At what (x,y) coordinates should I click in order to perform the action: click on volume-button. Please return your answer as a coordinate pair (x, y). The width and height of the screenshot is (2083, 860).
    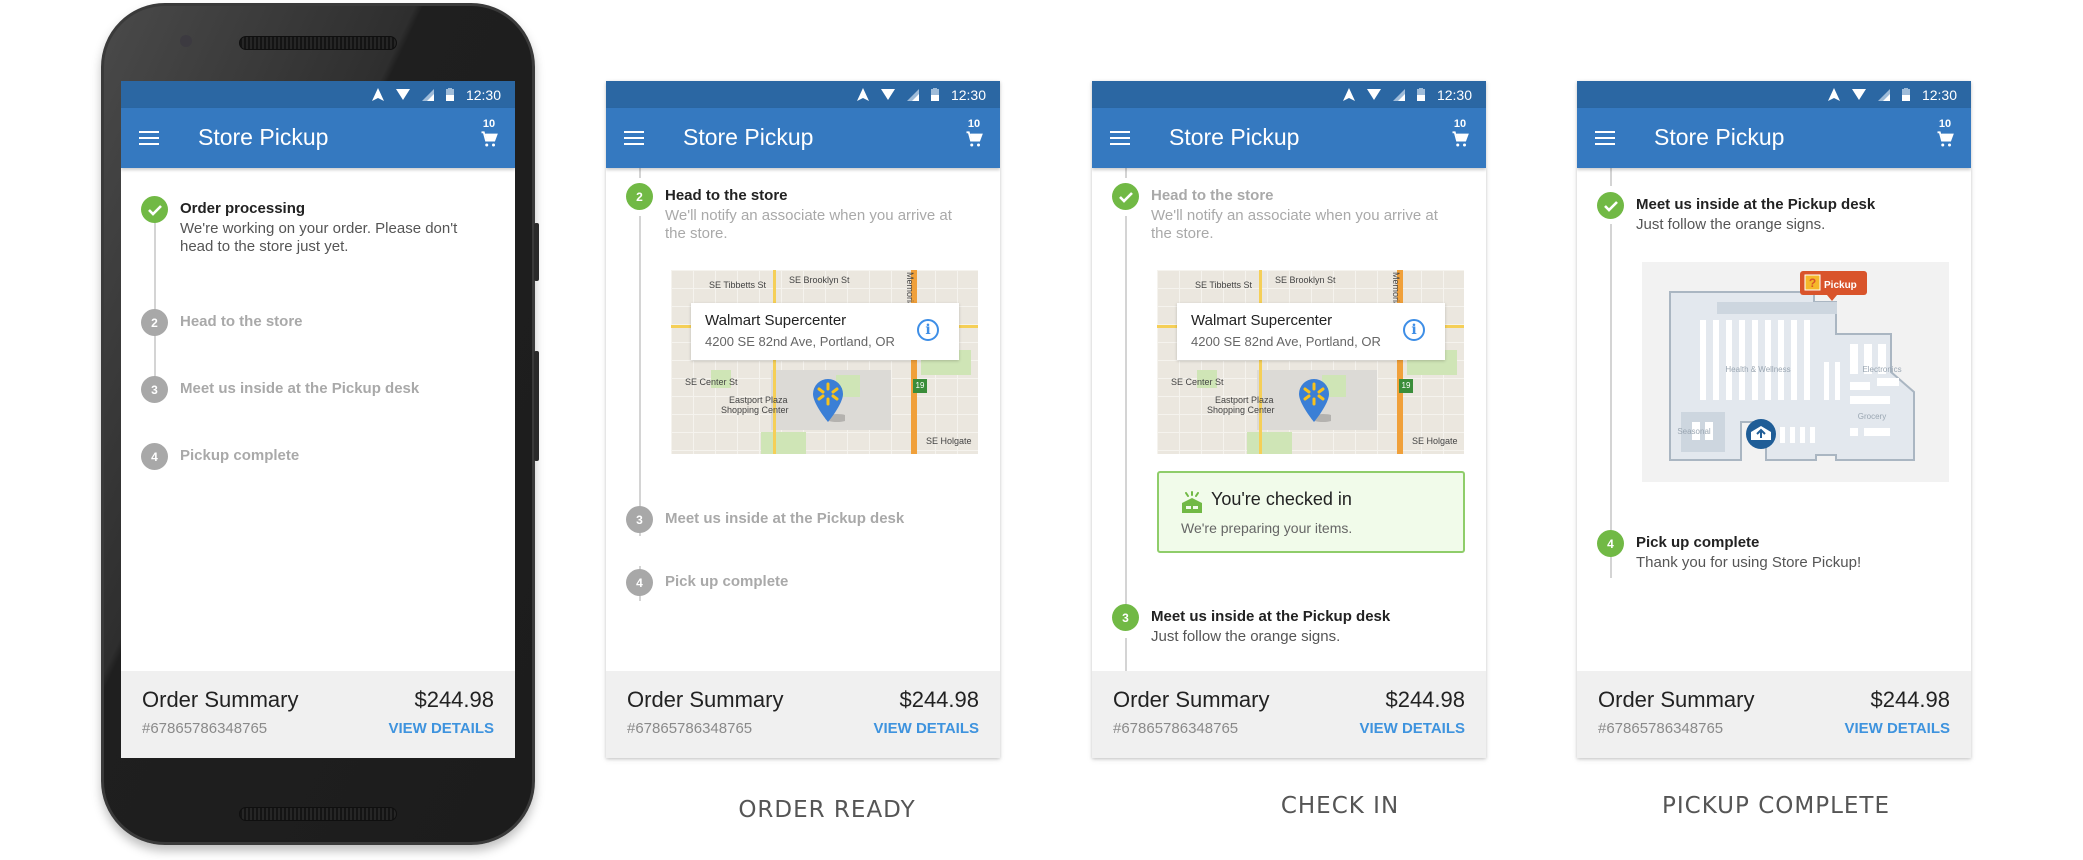
    Looking at the image, I should click on (536, 406).